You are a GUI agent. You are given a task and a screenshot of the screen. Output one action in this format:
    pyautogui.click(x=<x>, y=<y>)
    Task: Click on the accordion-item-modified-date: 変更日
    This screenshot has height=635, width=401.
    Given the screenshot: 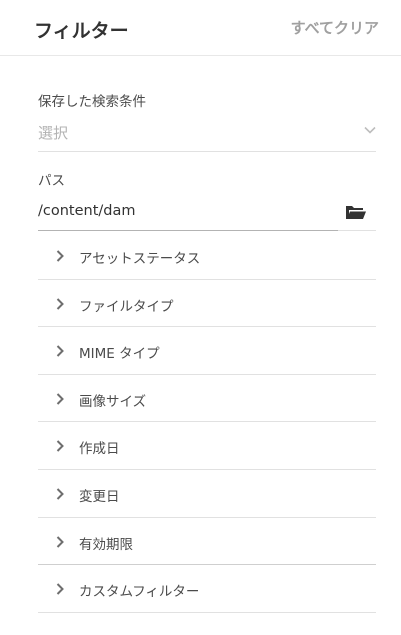 What is the action you would take?
    pyautogui.click(x=207, y=494)
    